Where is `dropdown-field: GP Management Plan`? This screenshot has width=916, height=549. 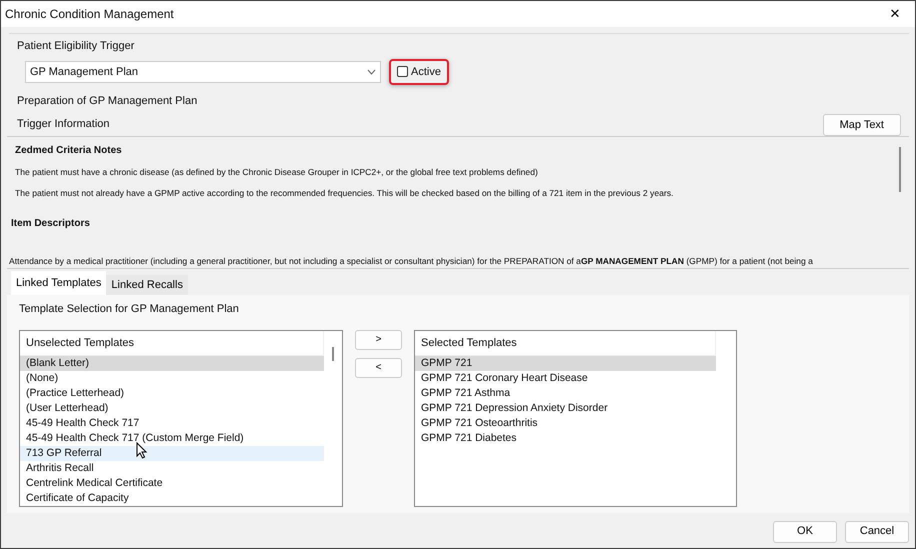 dropdown-field: GP Management Plan is located at coordinates (203, 71).